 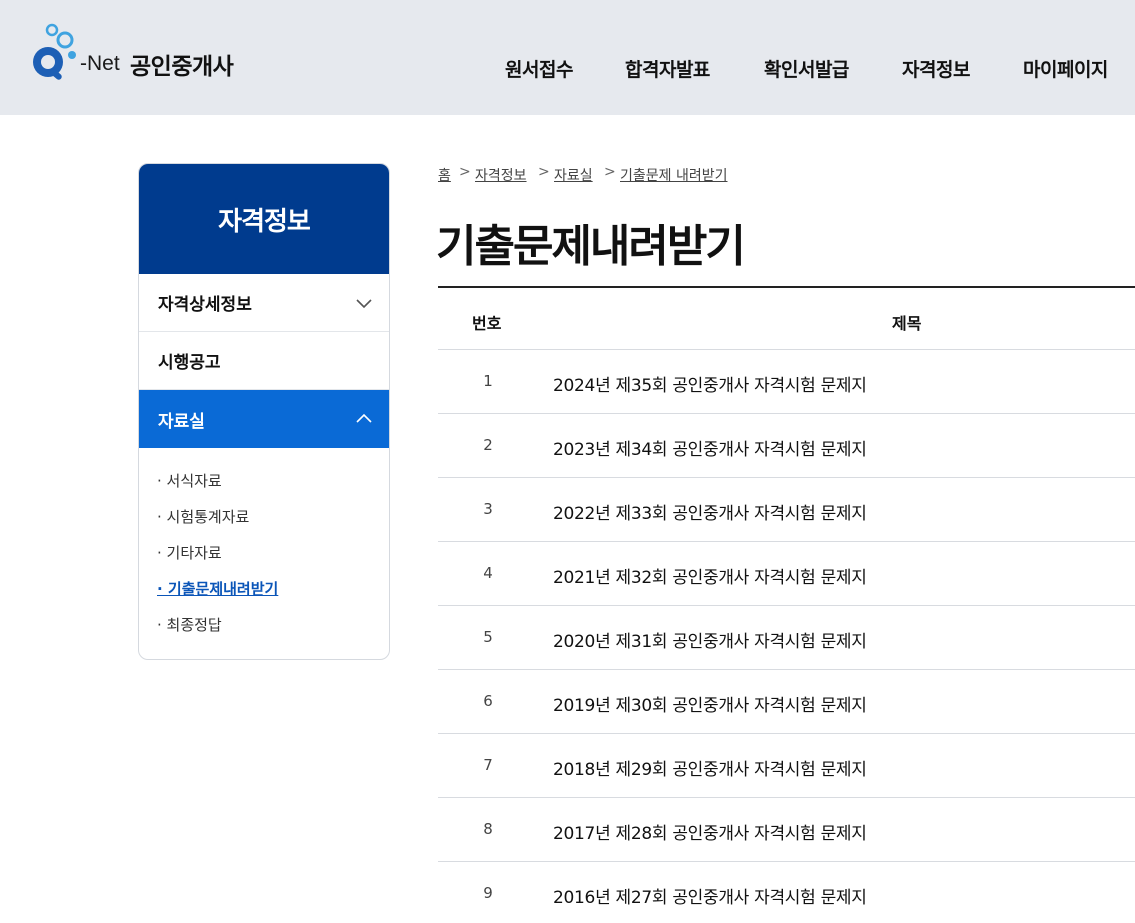 I want to click on sidebar-title: 자격정보, so click(x=264, y=219).